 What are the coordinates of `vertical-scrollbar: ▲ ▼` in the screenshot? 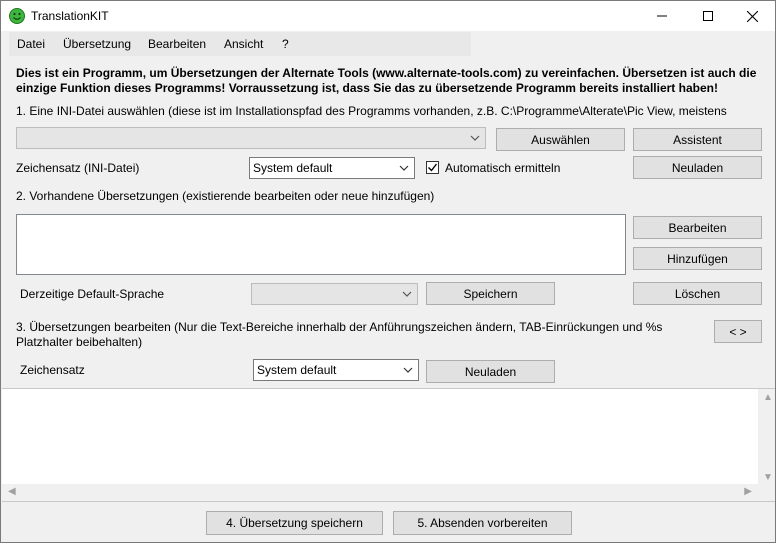 It's located at (766, 437).